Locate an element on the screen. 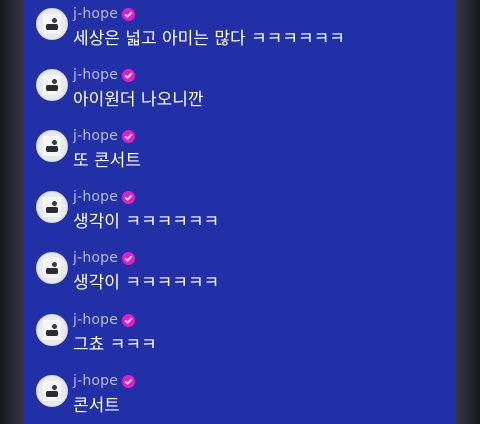 The image size is (480, 424). chat-message: j-hope 아이원더 나오니깐 is located at coordinates (241, 92).